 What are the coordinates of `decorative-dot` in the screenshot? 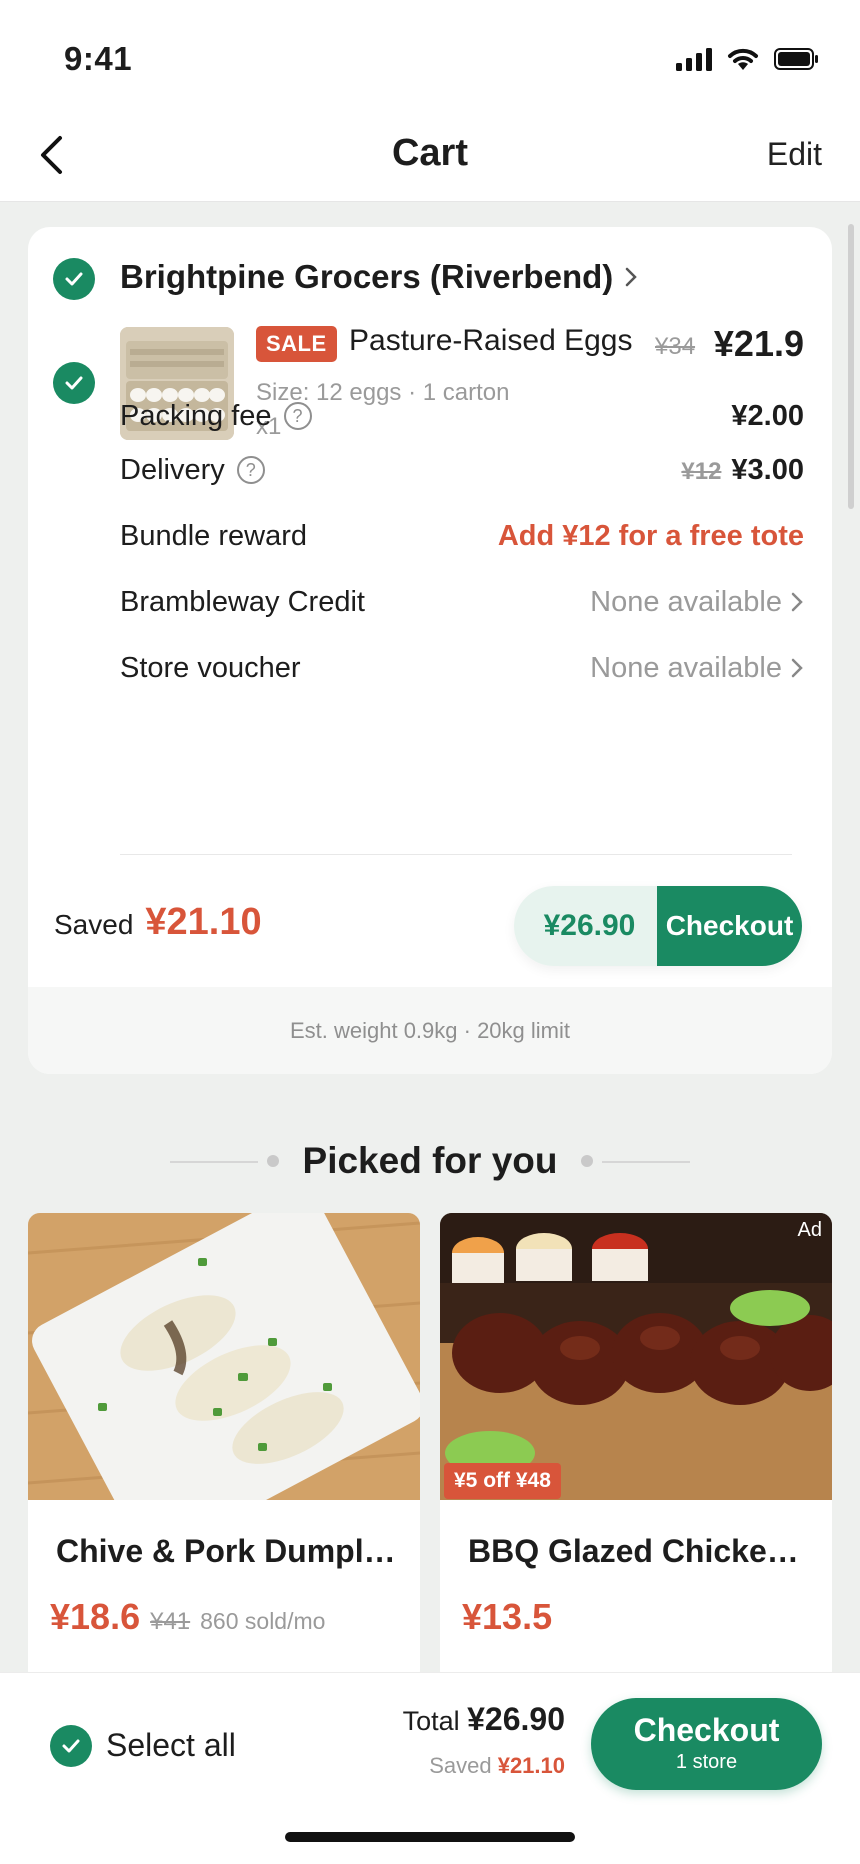 It's located at (587, 1161).